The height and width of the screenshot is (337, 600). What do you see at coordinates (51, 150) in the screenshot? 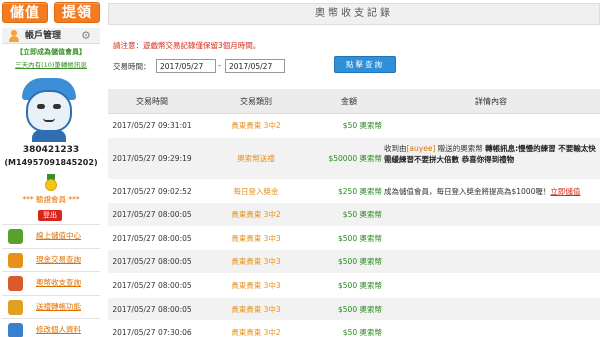
I see `user-id: 380421233` at bounding box center [51, 150].